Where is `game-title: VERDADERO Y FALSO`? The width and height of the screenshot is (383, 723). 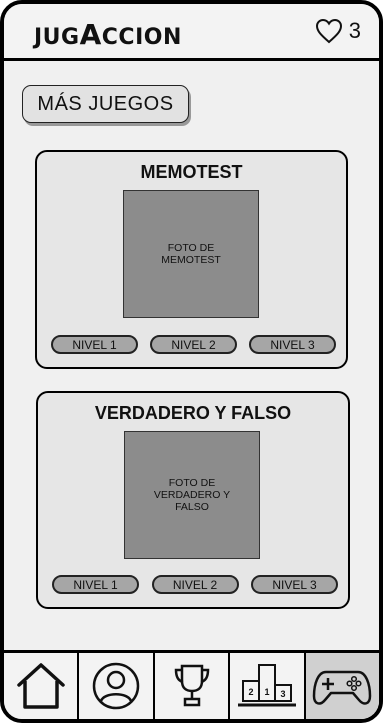 game-title: VERDADERO Y FALSO is located at coordinates (193, 413).